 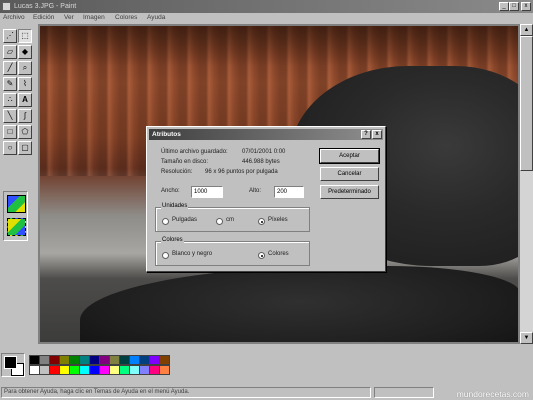 What do you see at coordinates (94, 17) in the screenshot?
I see `menu-imagen: Imagen` at bounding box center [94, 17].